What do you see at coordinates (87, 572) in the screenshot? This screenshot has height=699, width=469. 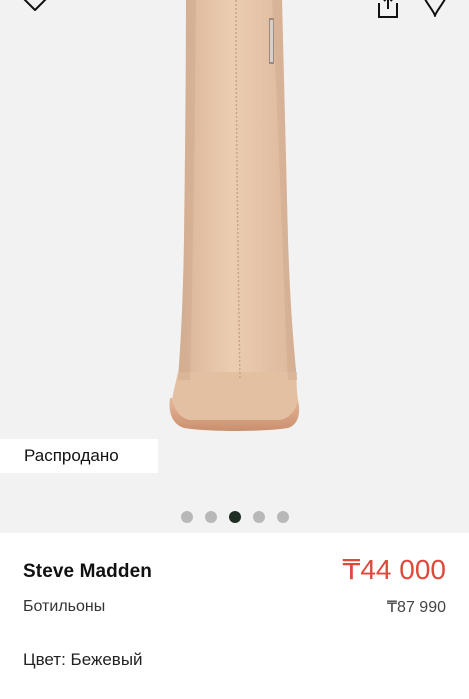 I see `brand-name: Steve Madden` at bounding box center [87, 572].